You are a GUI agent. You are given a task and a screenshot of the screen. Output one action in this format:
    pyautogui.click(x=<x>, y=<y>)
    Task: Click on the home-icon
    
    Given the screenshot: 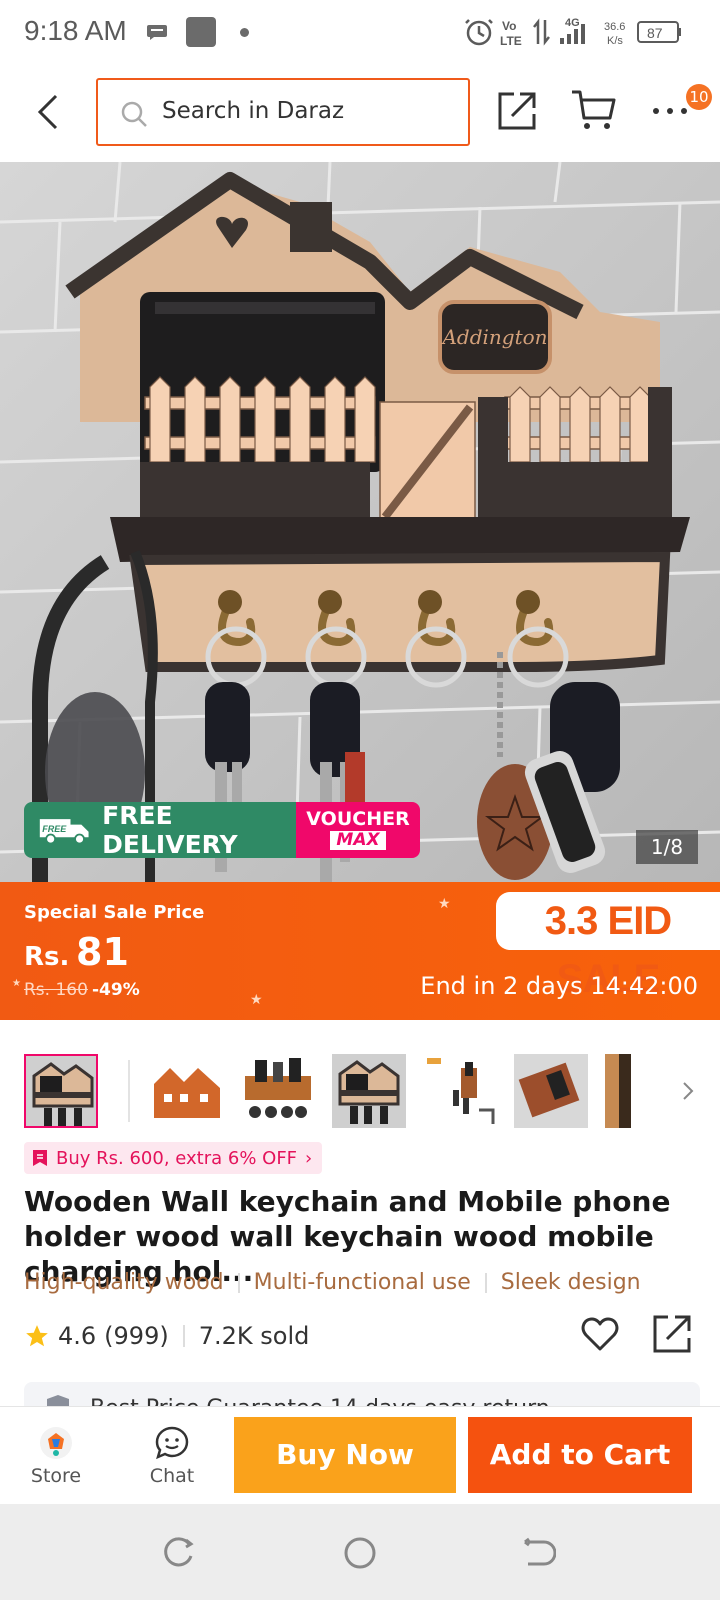 What is the action you would take?
    pyautogui.click(x=360, y=1553)
    